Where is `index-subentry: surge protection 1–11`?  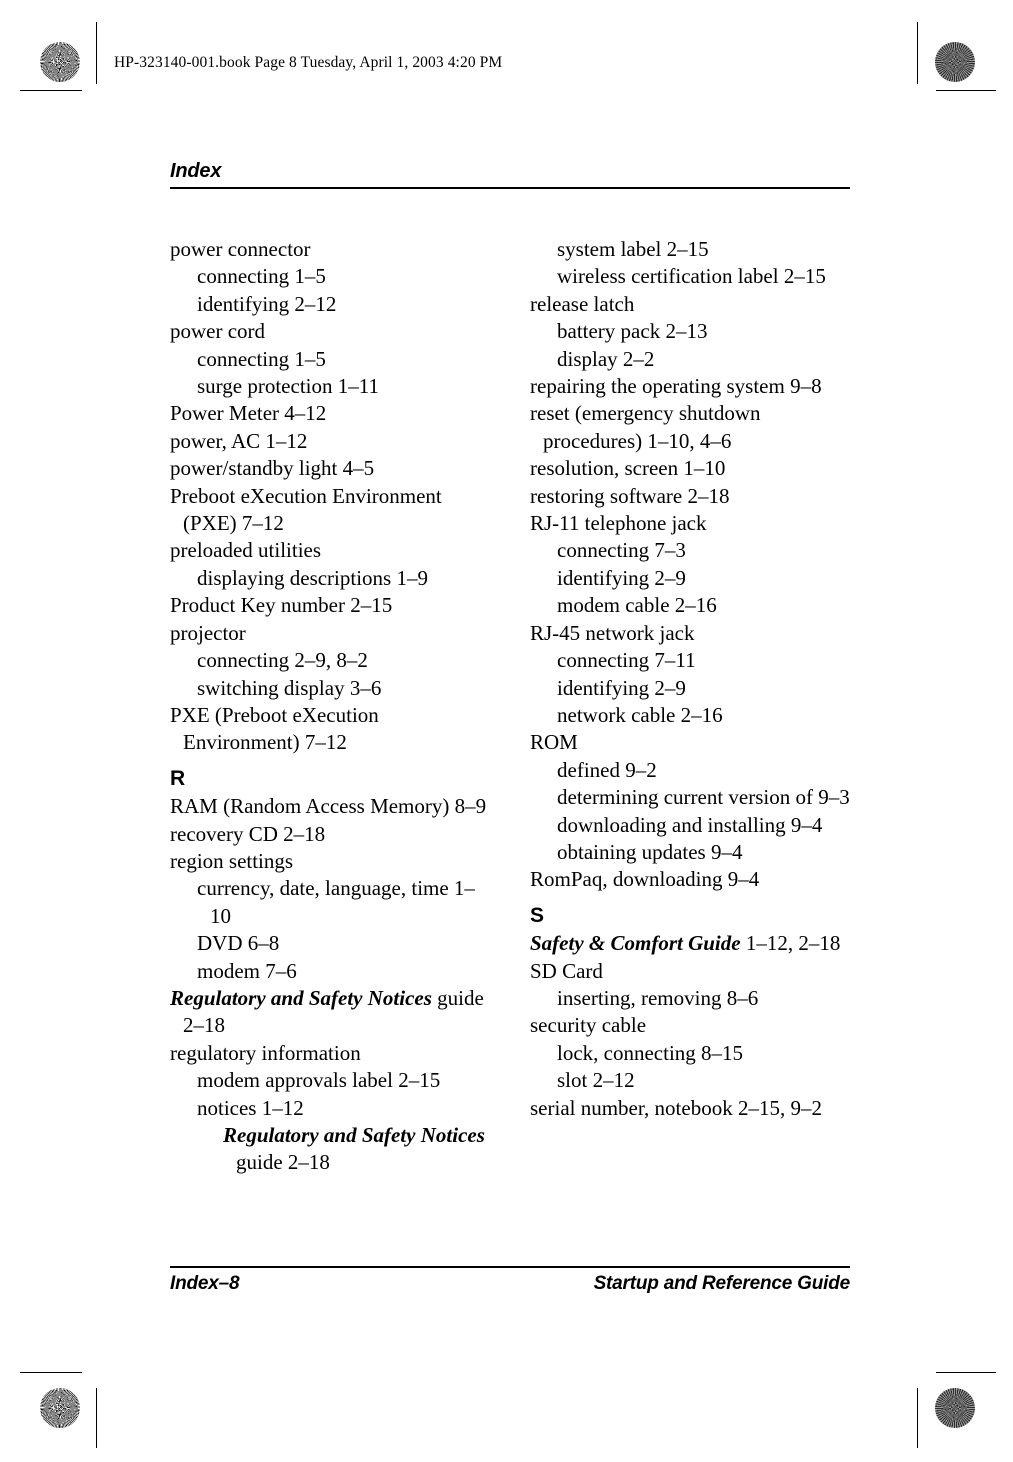 index-subentry: surge protection 1–11 is located at coordinates (288, 386).